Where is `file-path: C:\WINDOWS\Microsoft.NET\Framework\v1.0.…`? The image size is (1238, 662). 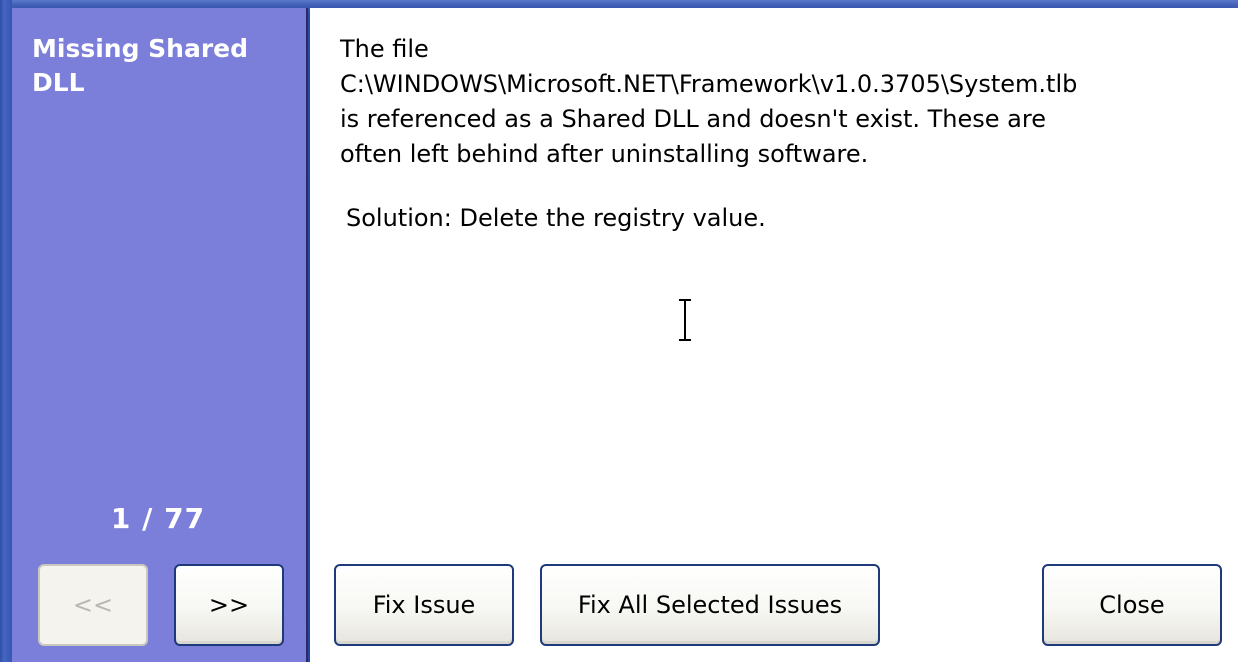 file-path: C:\WINDOWS\Microsoft.NET\Framework\v1.0.… is located at coordinates (709, 84).